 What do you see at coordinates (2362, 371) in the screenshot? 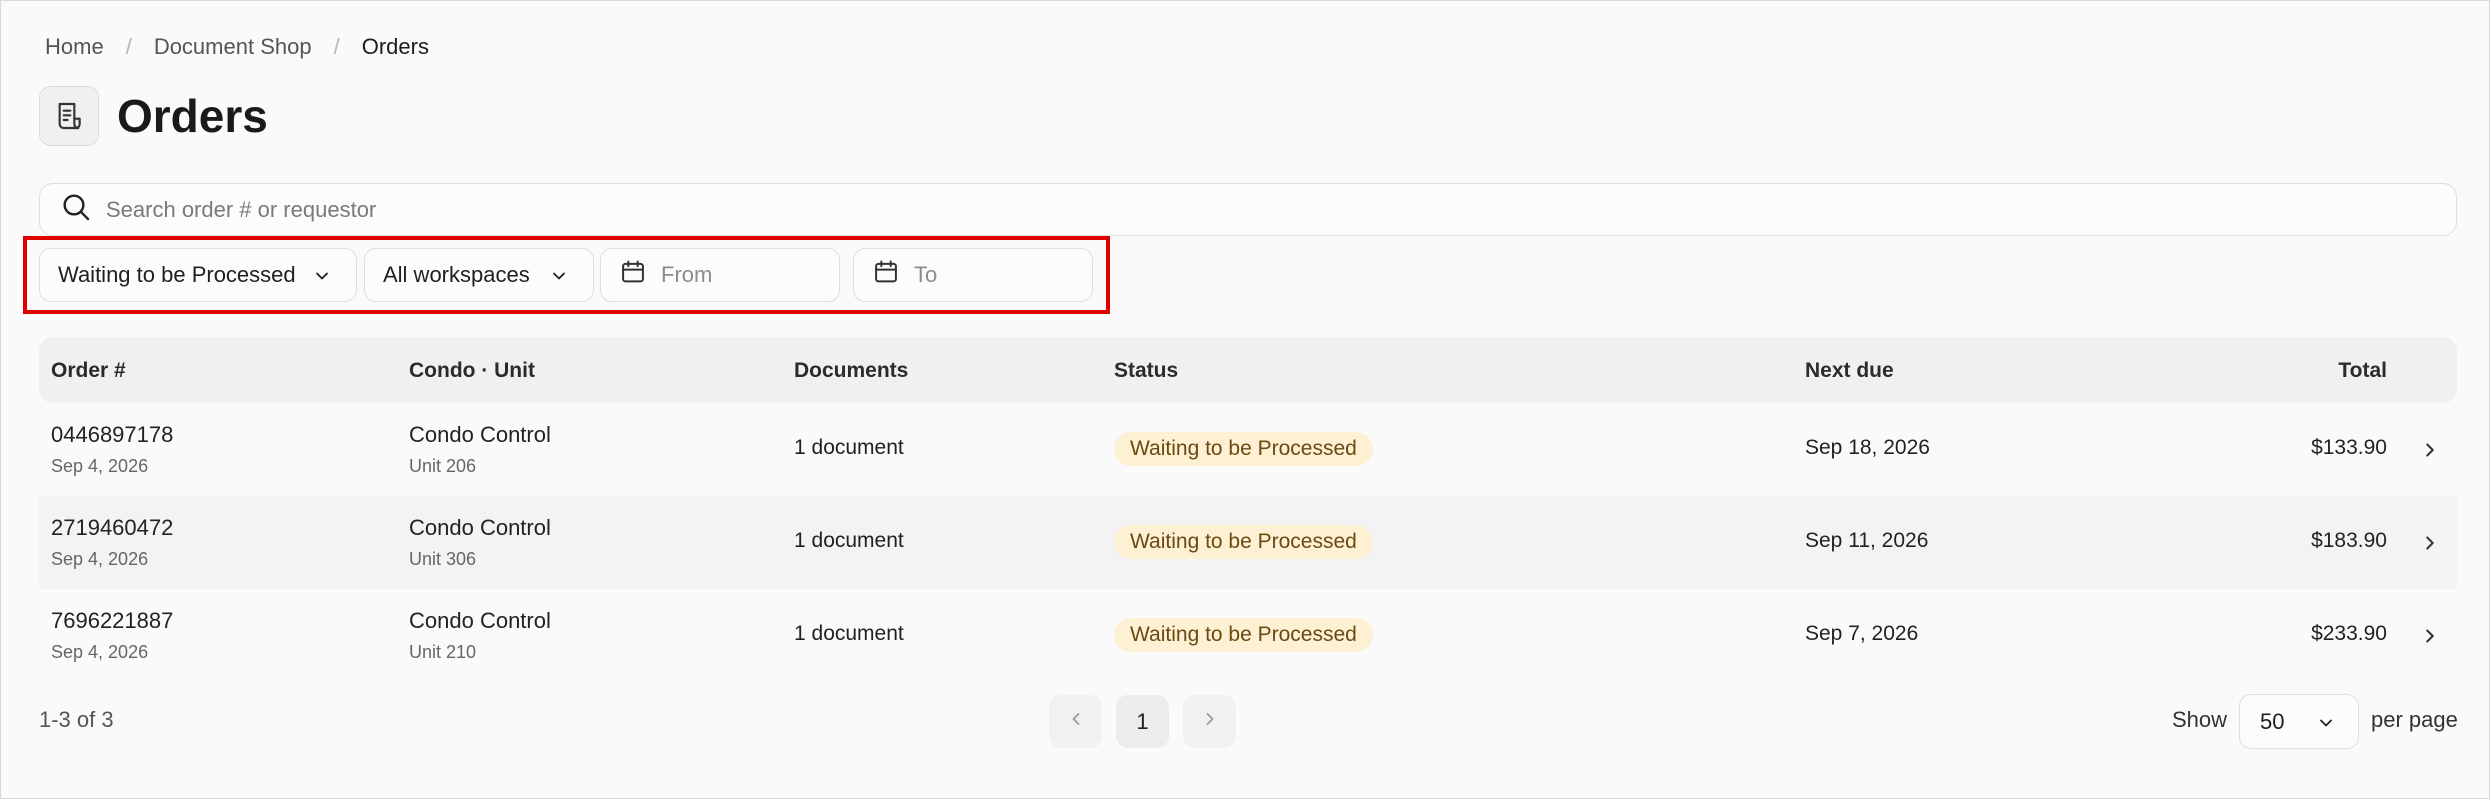
I see `column-header-total: Total` at bounding box center [2362, 371].